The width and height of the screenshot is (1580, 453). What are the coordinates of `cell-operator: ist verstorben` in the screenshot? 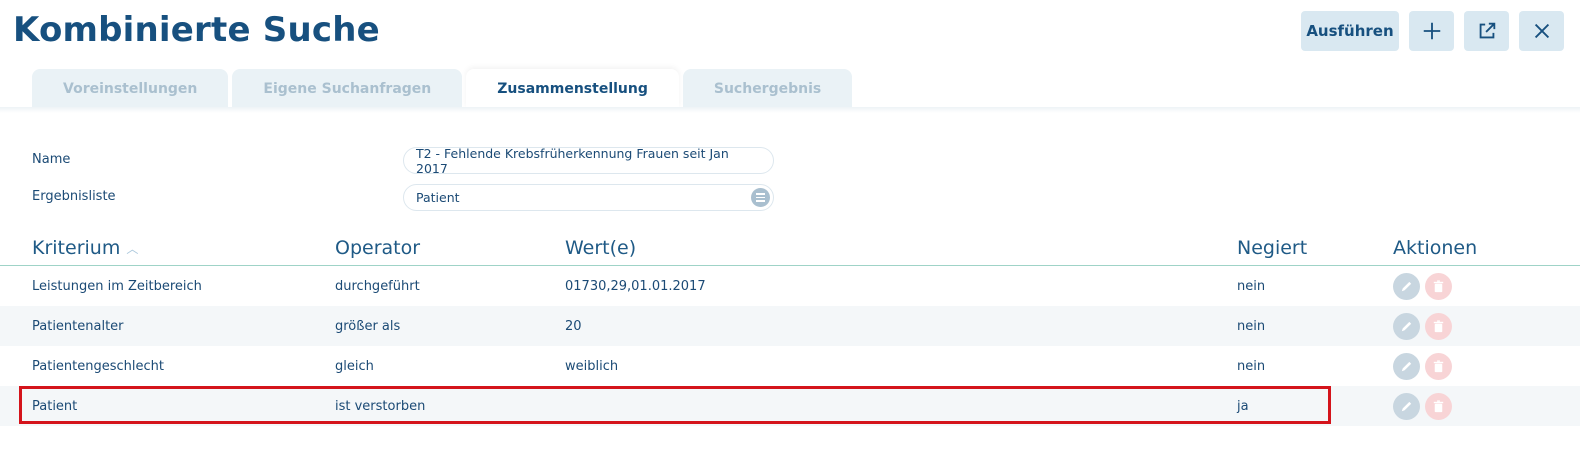 It's located at (380, 406).